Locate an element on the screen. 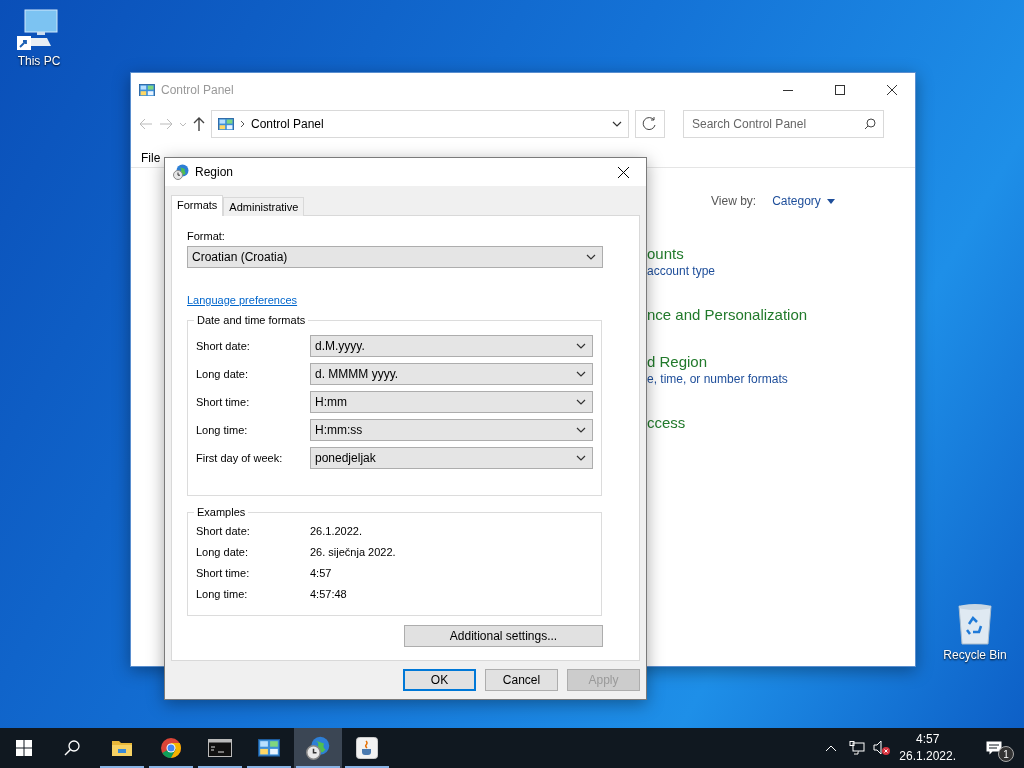  dialog-title: Region is located at coordinates (215, 172).